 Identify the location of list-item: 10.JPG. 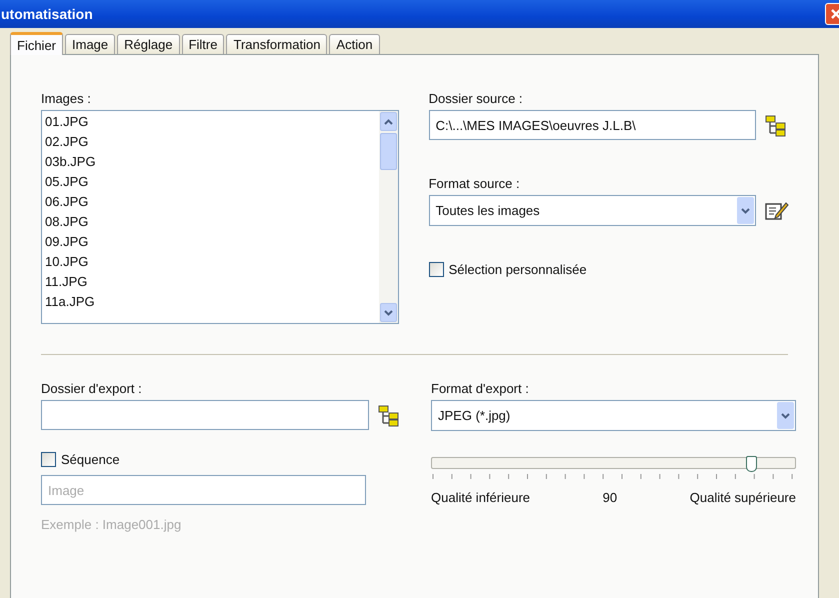
(210, 262).